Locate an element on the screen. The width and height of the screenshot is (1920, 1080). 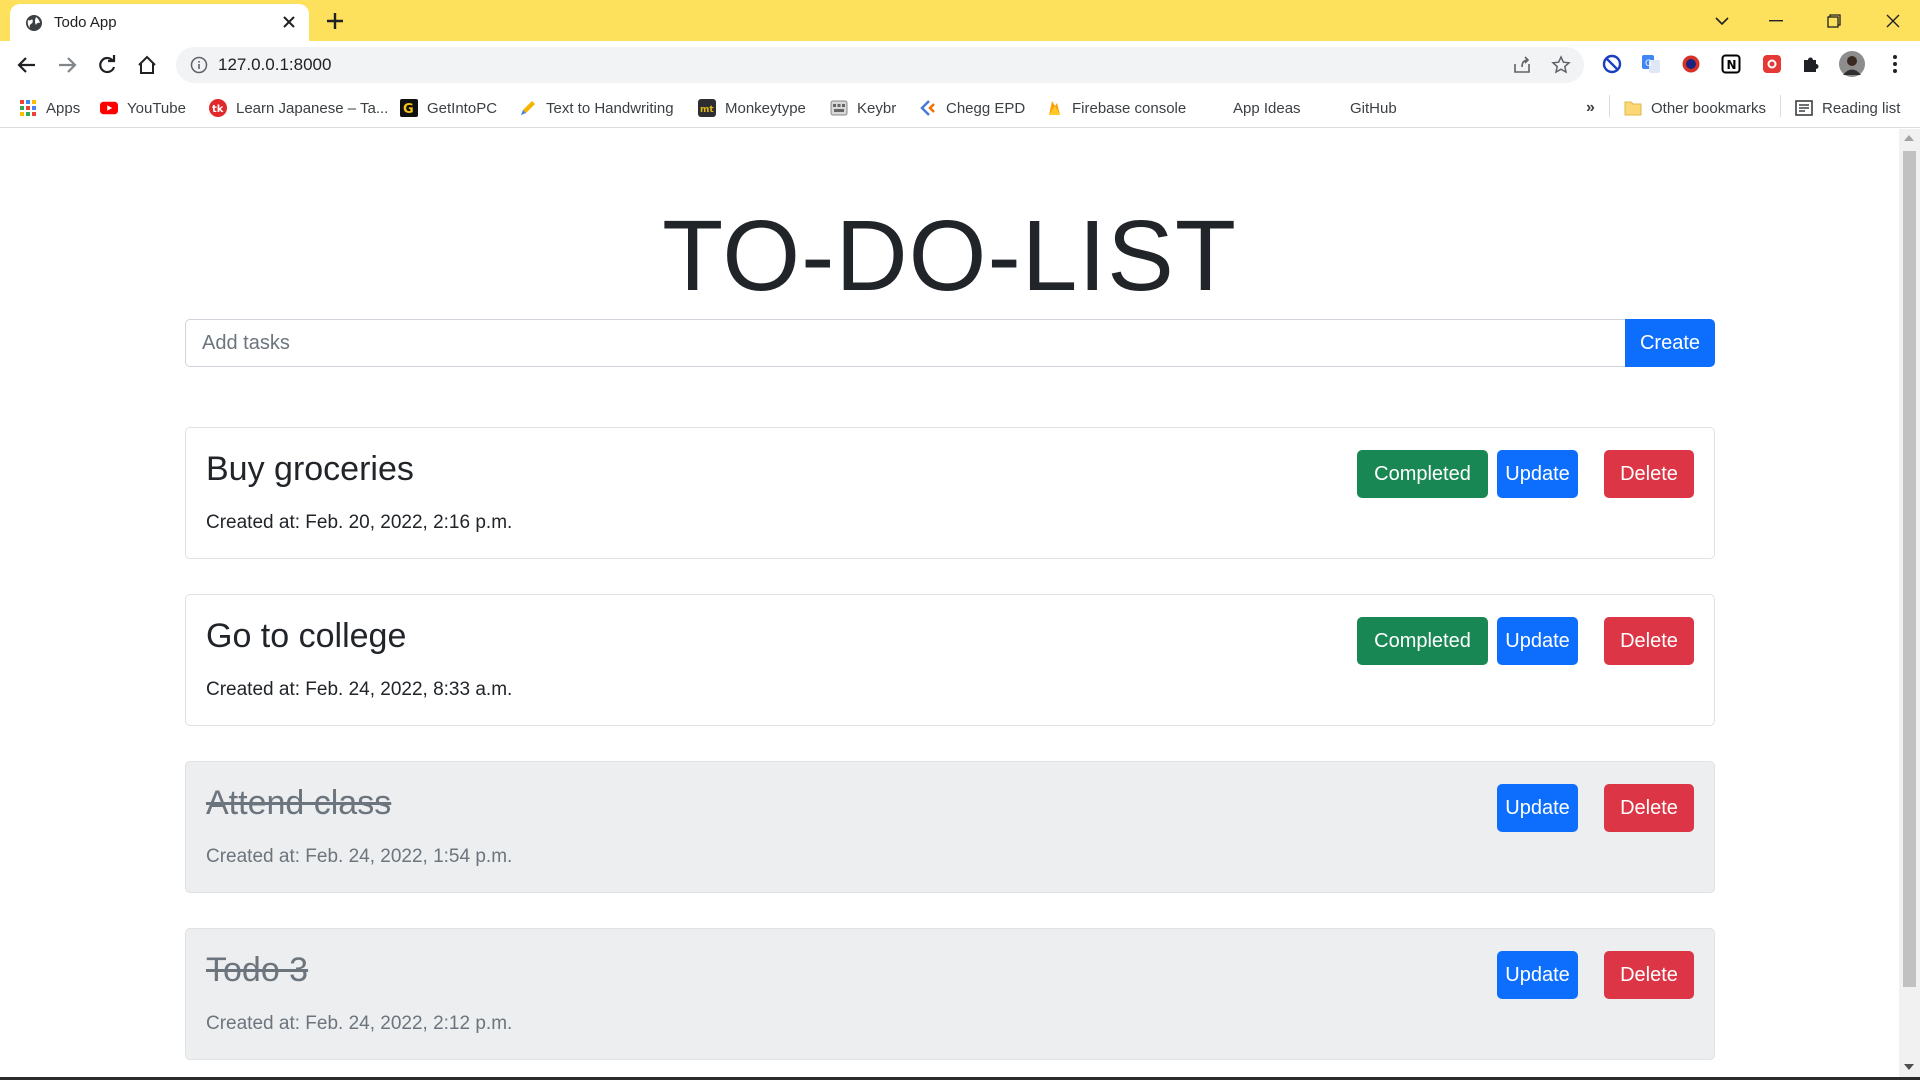
page-title: TO-DO-LIST is located at coordinates (949, 256).